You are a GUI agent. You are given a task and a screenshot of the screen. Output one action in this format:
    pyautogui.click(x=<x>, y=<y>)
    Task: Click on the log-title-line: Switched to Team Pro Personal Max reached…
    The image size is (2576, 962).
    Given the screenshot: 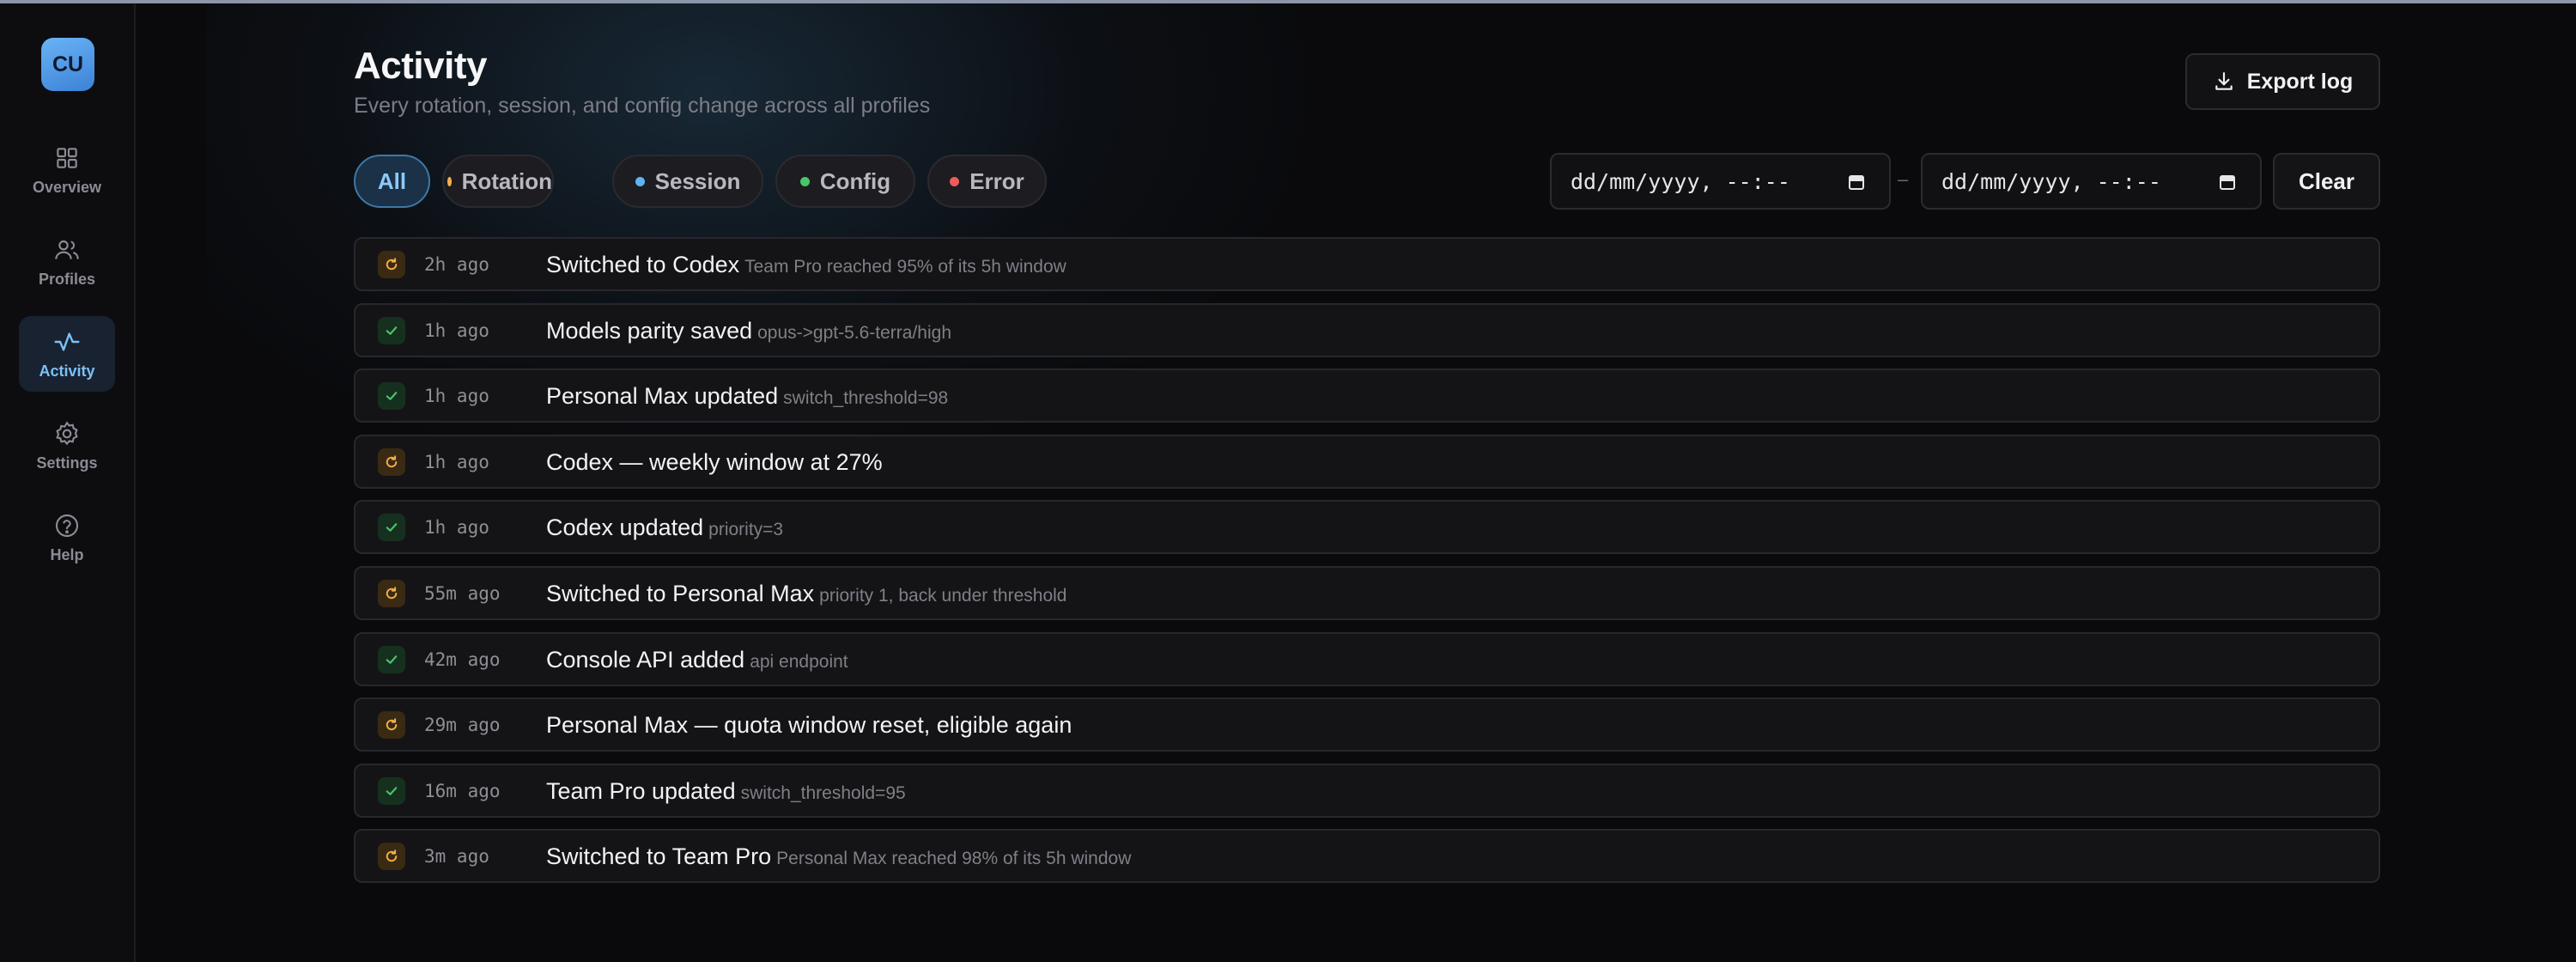 What is the action you would take?
    pyautogui.click(x=839, y=856)
    